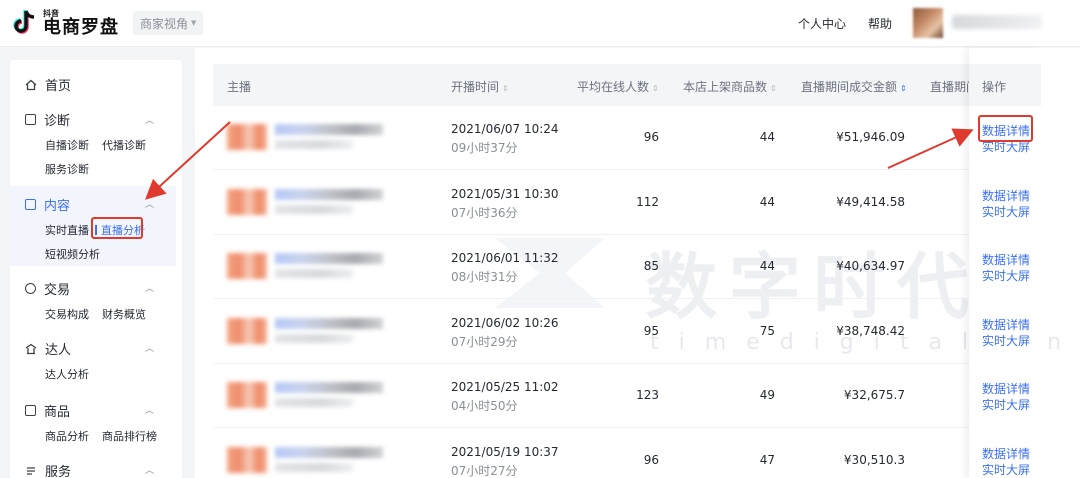 Image resolution: width=1080 pixels, height=478 pixels. I want to click on col-header-anchor: 主播, so click(239, 87).